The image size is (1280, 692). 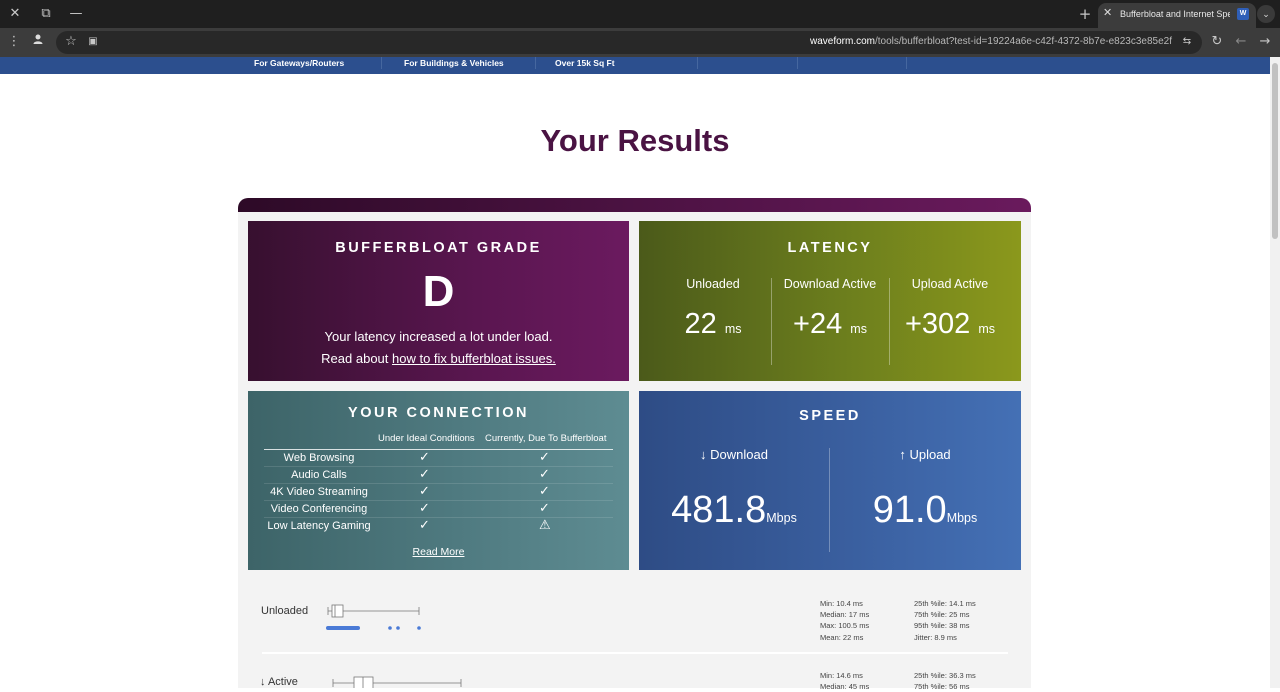 I want to click on speed-download: ↓ Download 481.8Mbps, so click(x=734, y=489).